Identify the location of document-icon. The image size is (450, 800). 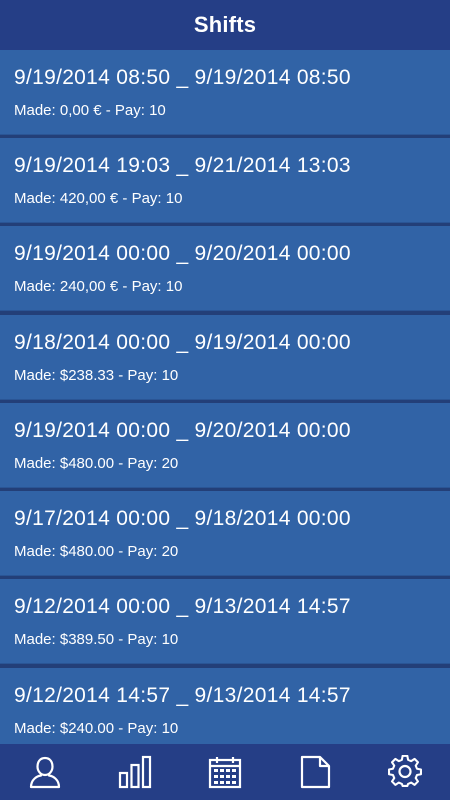
(315, 772).